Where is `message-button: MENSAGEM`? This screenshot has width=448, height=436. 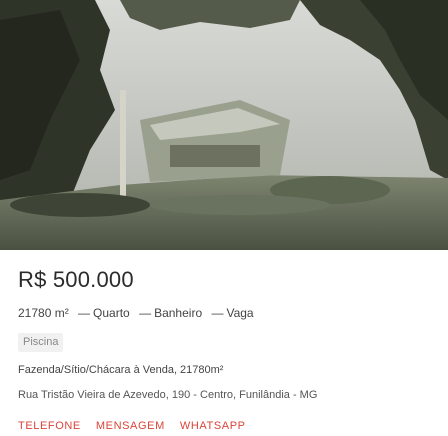
message-button: MENSAGEM is located at coordinates (130, 426).